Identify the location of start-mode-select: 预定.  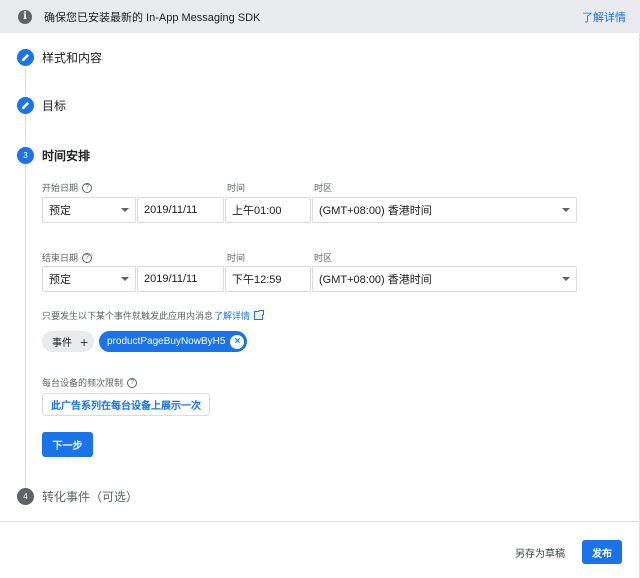
(89, 210).